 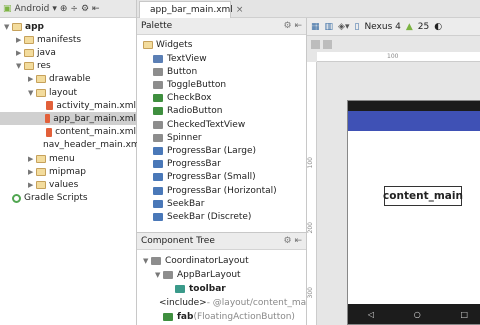 What do you see at coordinates (315, 27) in the screenshot?
I see `design-view-icon: ▦` at bounding box center [315, 27].